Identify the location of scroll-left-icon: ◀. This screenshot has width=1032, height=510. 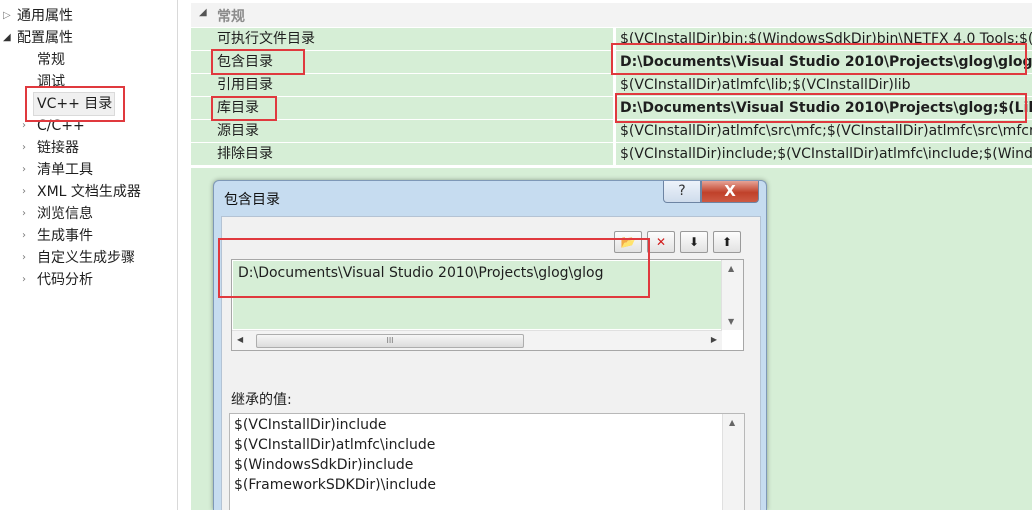
(240, 339).